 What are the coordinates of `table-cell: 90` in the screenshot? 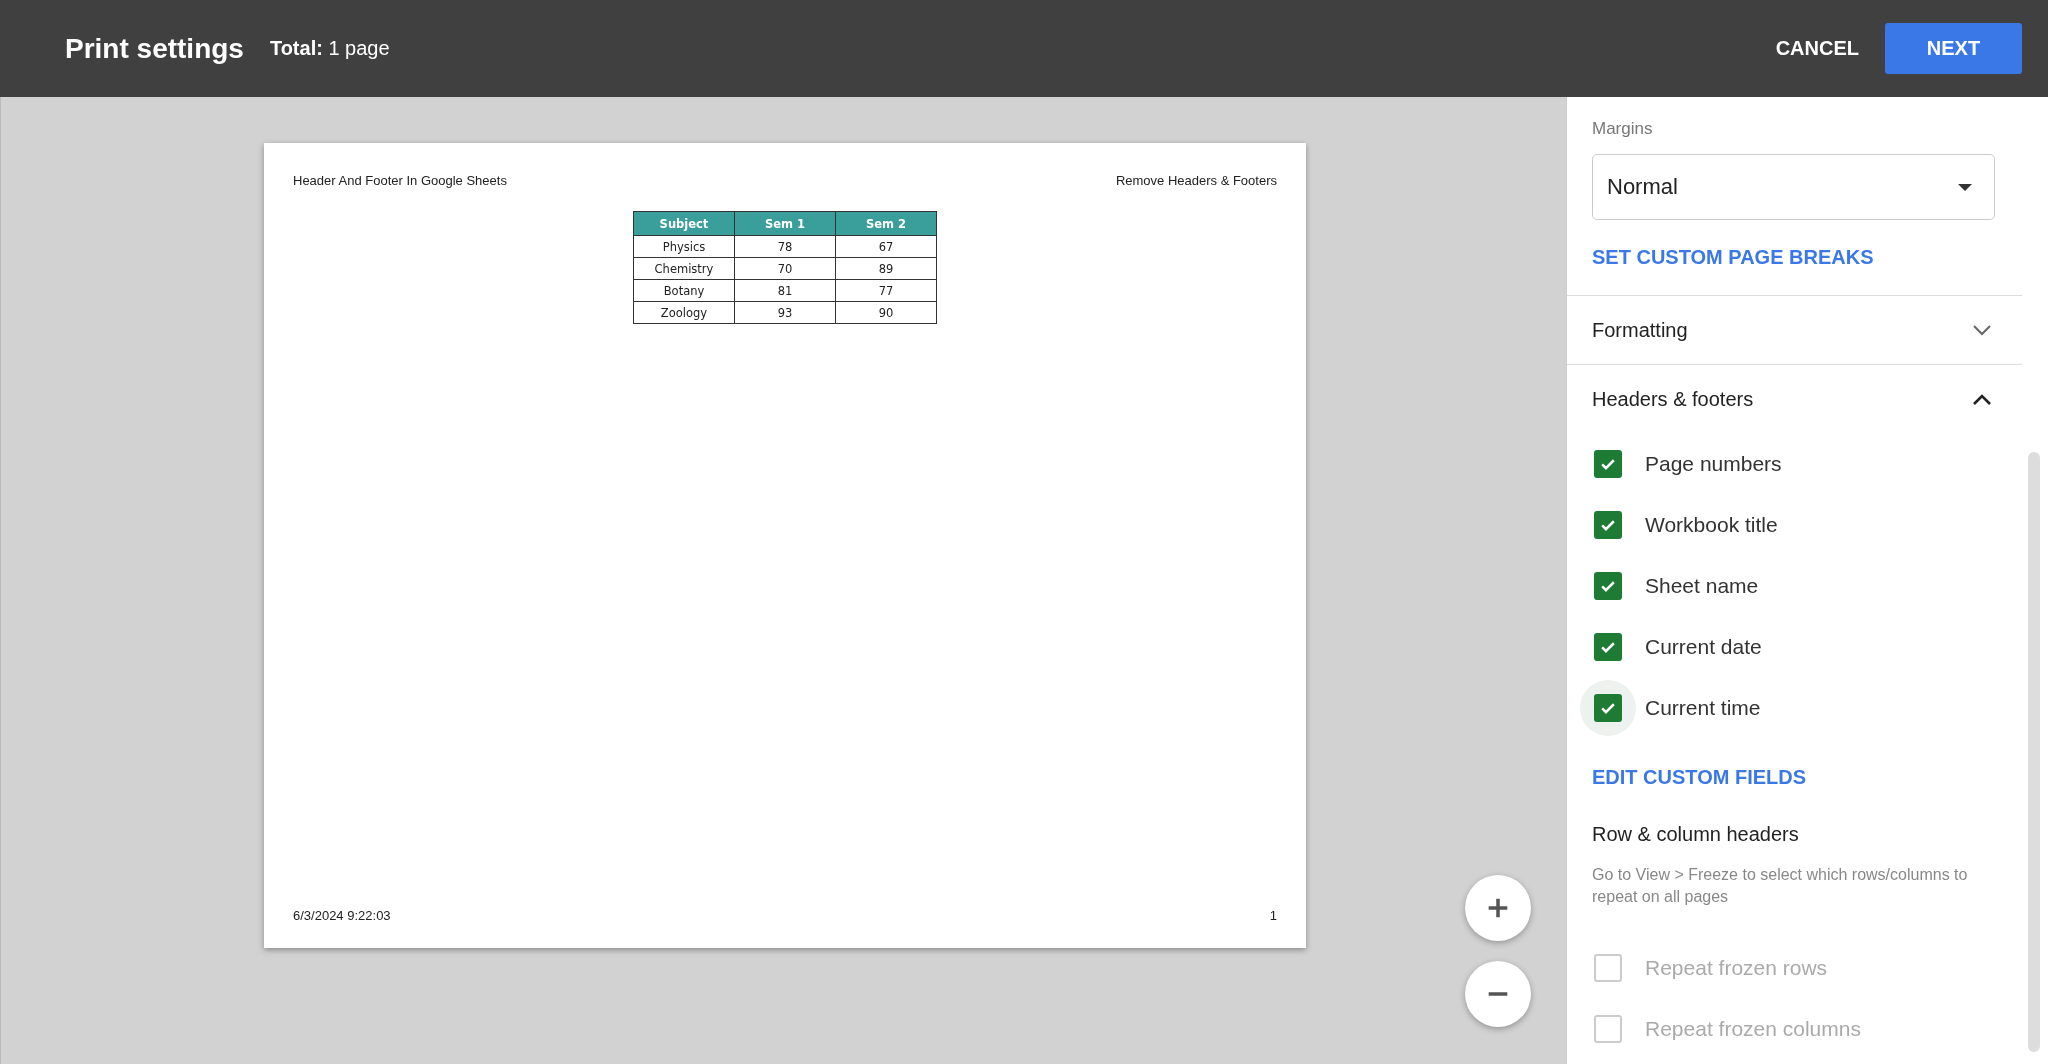 It's located at (886, 312).